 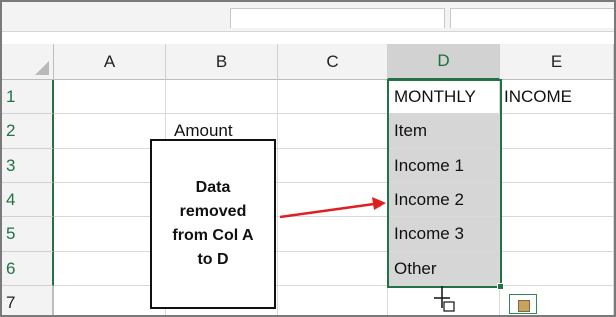 I want to click on paste-options-icon, so click(x=524, y=306).